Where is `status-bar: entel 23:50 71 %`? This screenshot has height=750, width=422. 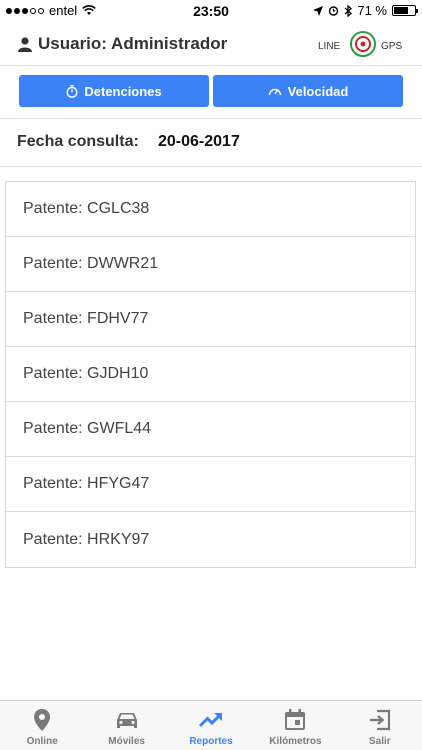 status-bar: entel 23:50 71 % is located at coordinates (211, 11).